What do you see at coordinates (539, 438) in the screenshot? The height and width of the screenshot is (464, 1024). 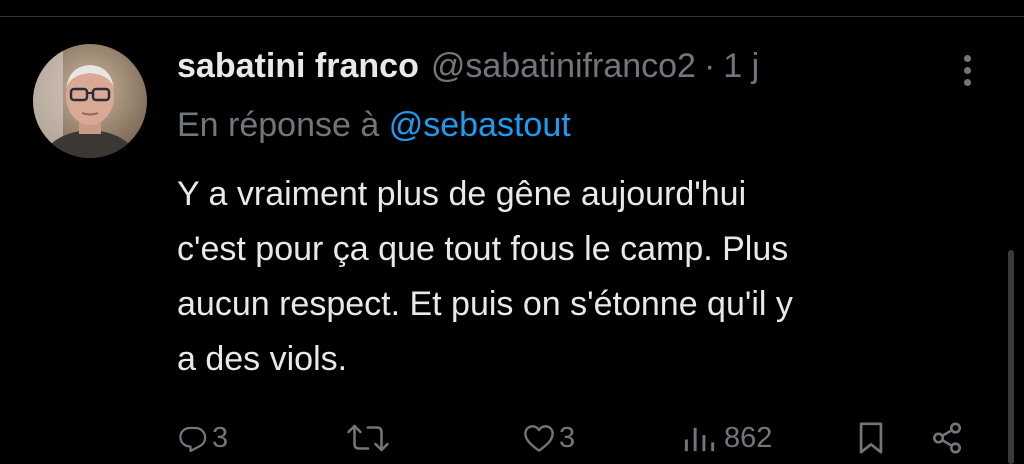 I see `like-icon` at bounding box center [539, 438].